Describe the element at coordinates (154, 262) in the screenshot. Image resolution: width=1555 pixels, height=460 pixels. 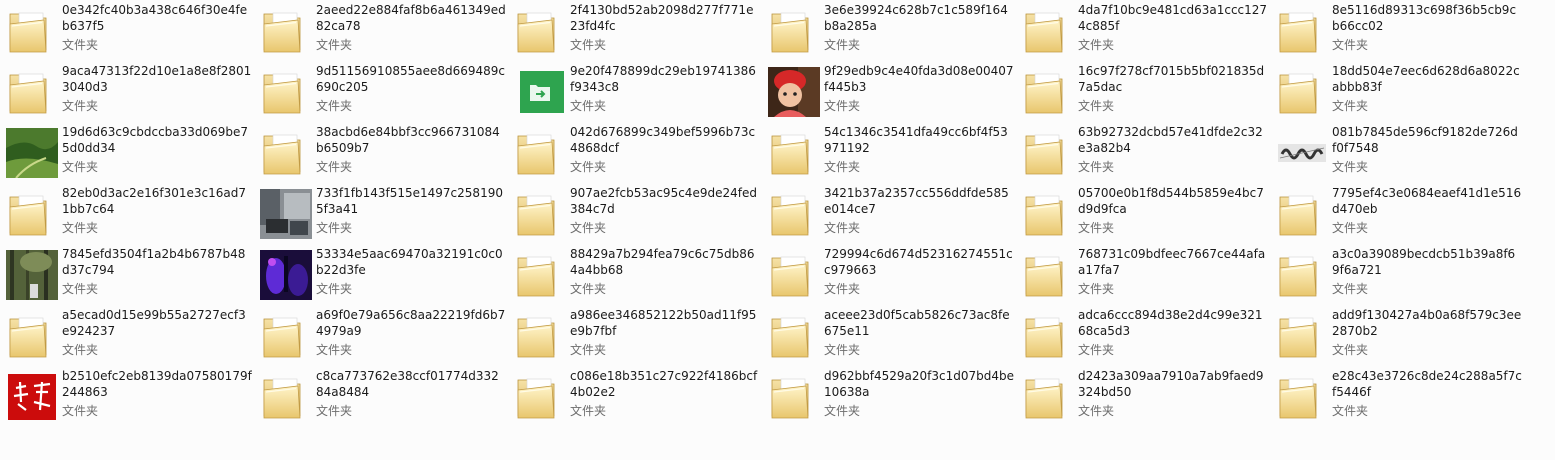
I see `folder-name: 7845efd3504f1a2b4b6787b48d37c794` at that location.